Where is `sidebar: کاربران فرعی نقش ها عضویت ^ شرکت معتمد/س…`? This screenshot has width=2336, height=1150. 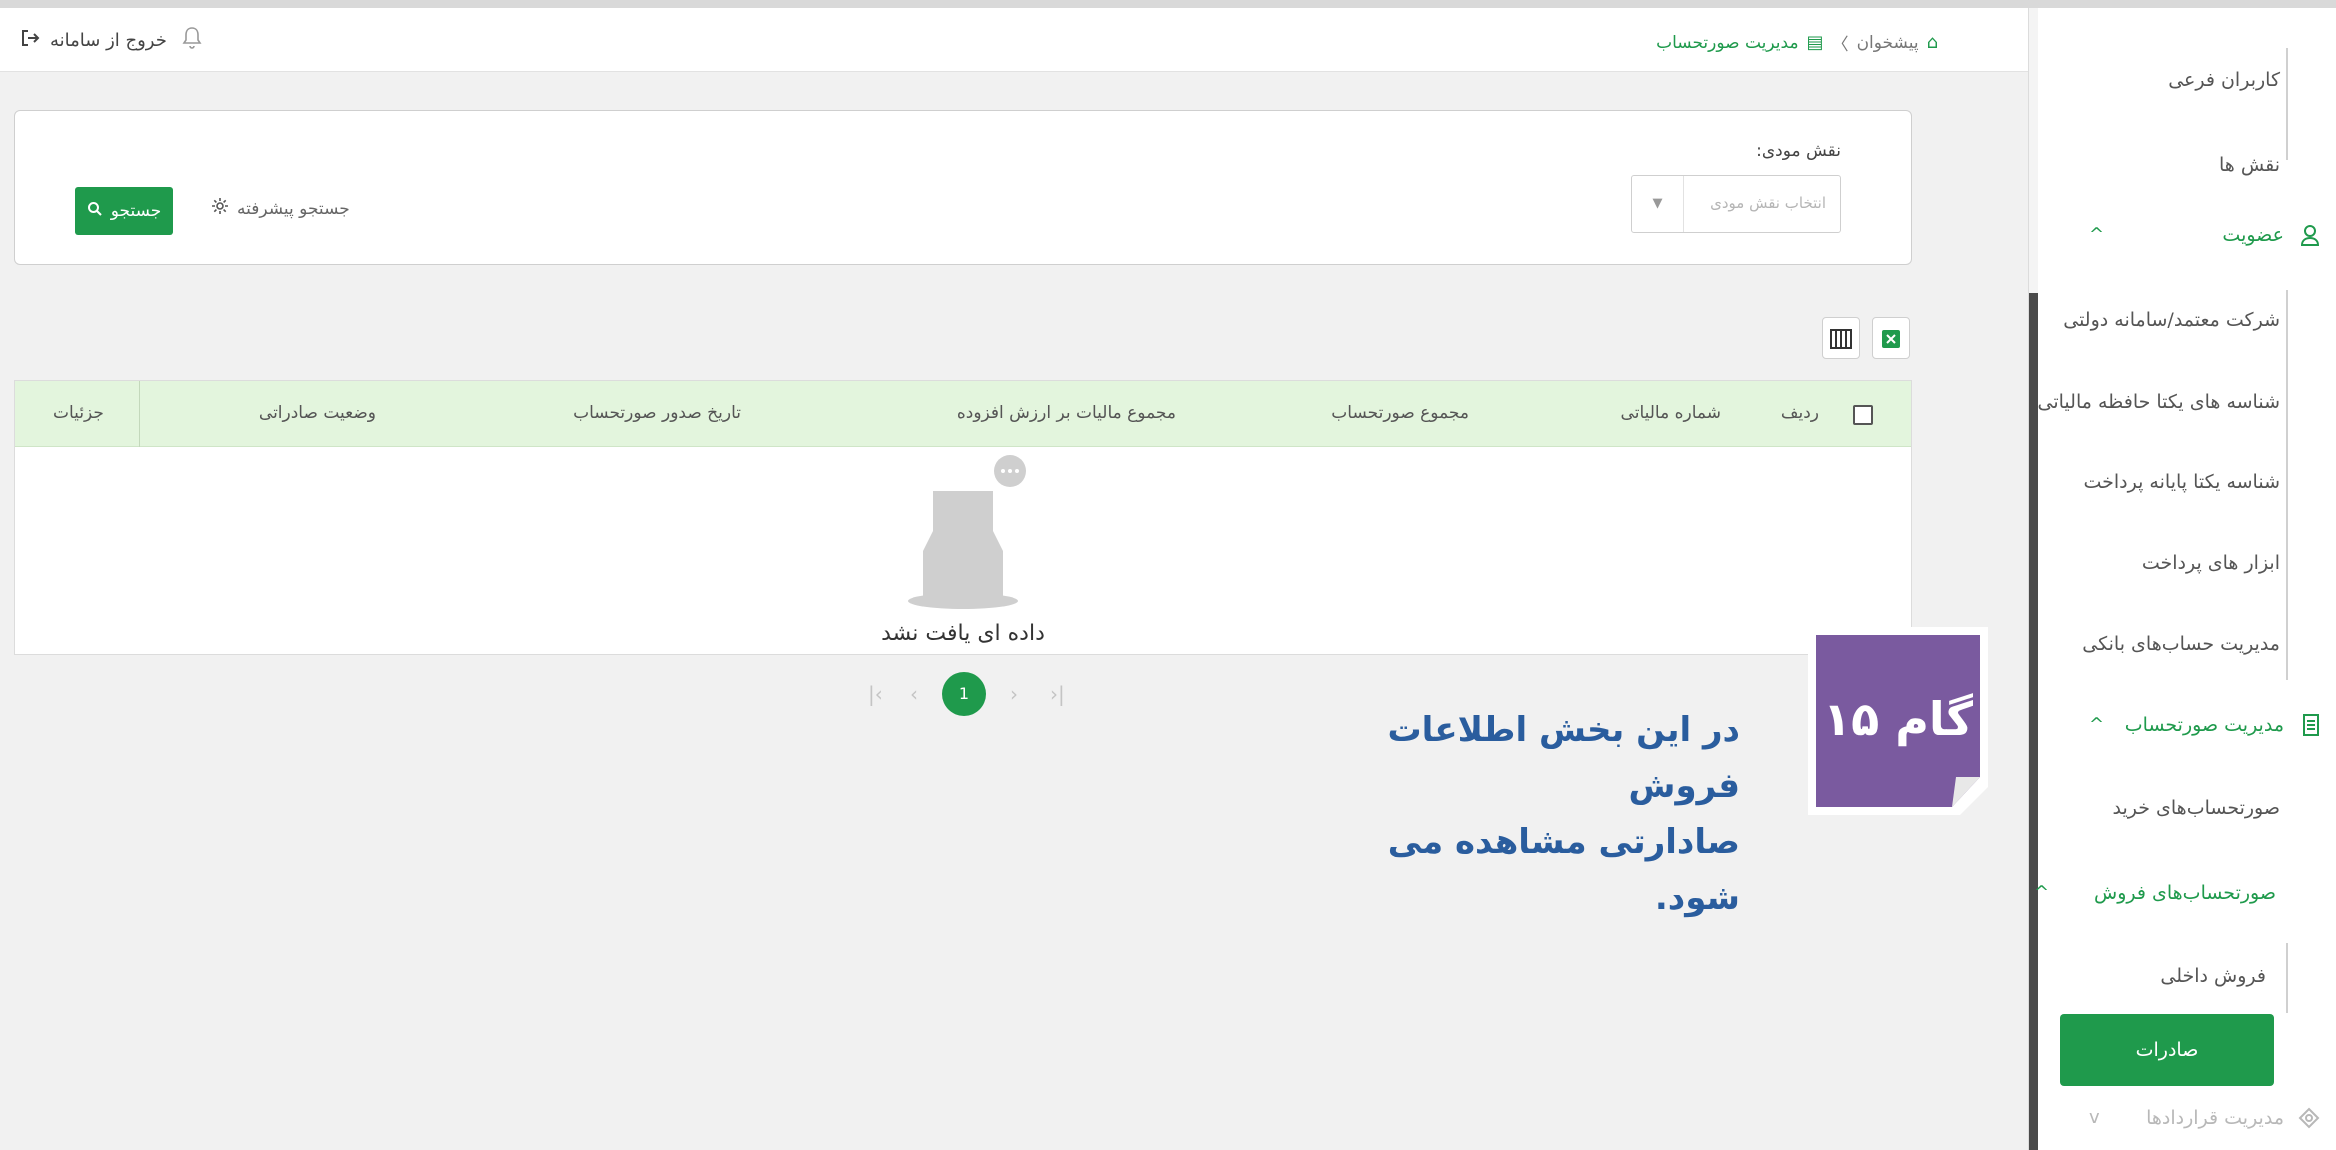
sidebar: کاربران فرعی نقش ها عضویت ^ شرکت معتمد/س… is located at coordinates (2182, 579).